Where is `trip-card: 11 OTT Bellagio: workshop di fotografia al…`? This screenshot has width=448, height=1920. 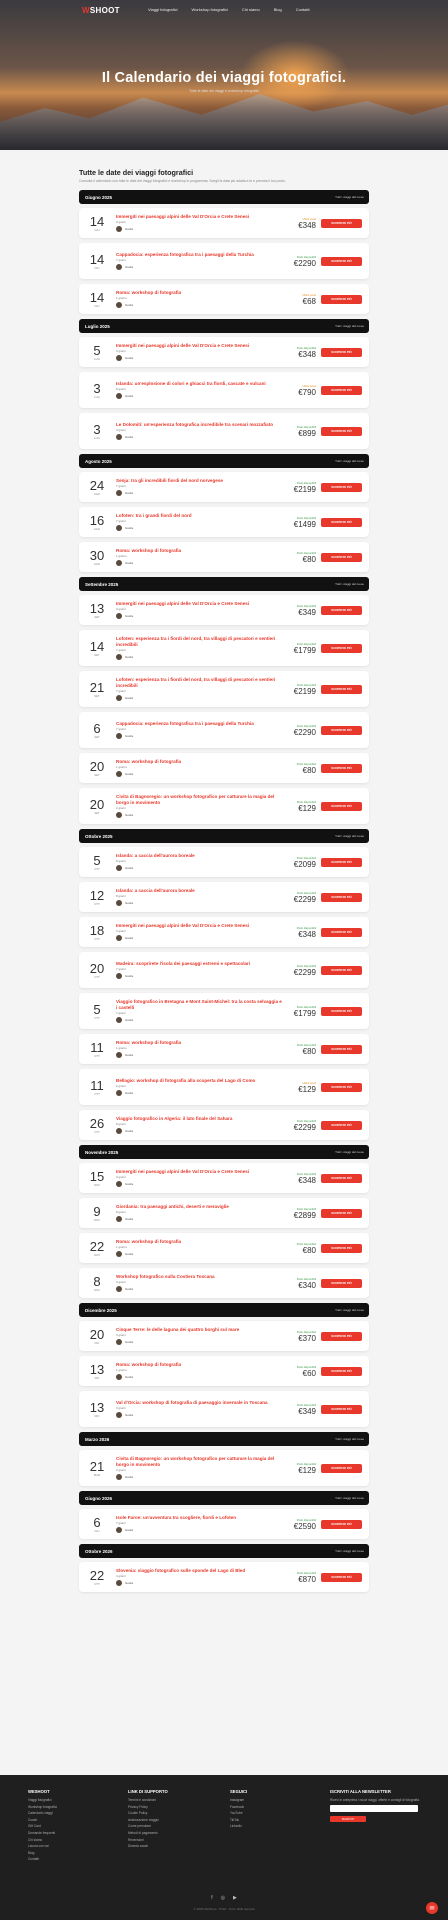 trip-card: 11 OTT Bellagio: workshop di fotografia al… is located at coordinates (224, 1087).